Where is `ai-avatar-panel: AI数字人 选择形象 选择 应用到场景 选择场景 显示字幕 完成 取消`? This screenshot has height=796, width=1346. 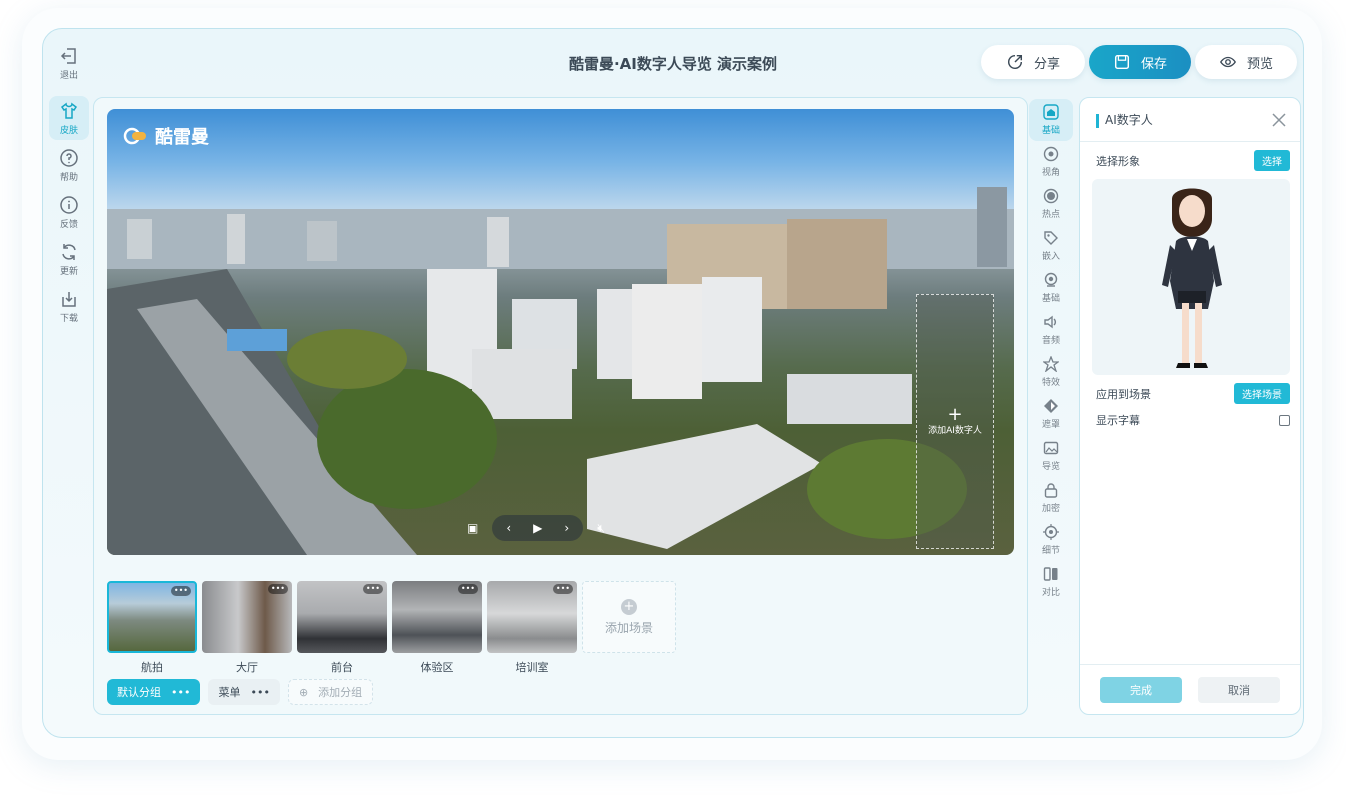
ai-avatar-panel: AI数字人 选择形象 选择 应用到场景 选择场景 显示字幕 完成 取消 is located at coordinates (1190, 406).